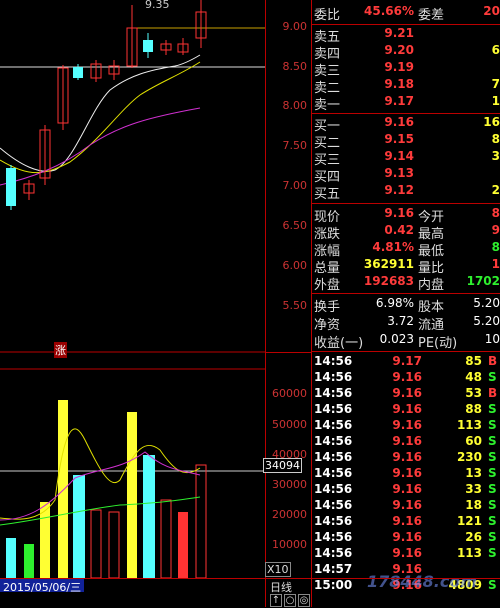 This screenshot has width=500, height=608. Describe the element at coordinates (290, 600) in the screenshot. I see `zoom-out-icon: ○` at that location.